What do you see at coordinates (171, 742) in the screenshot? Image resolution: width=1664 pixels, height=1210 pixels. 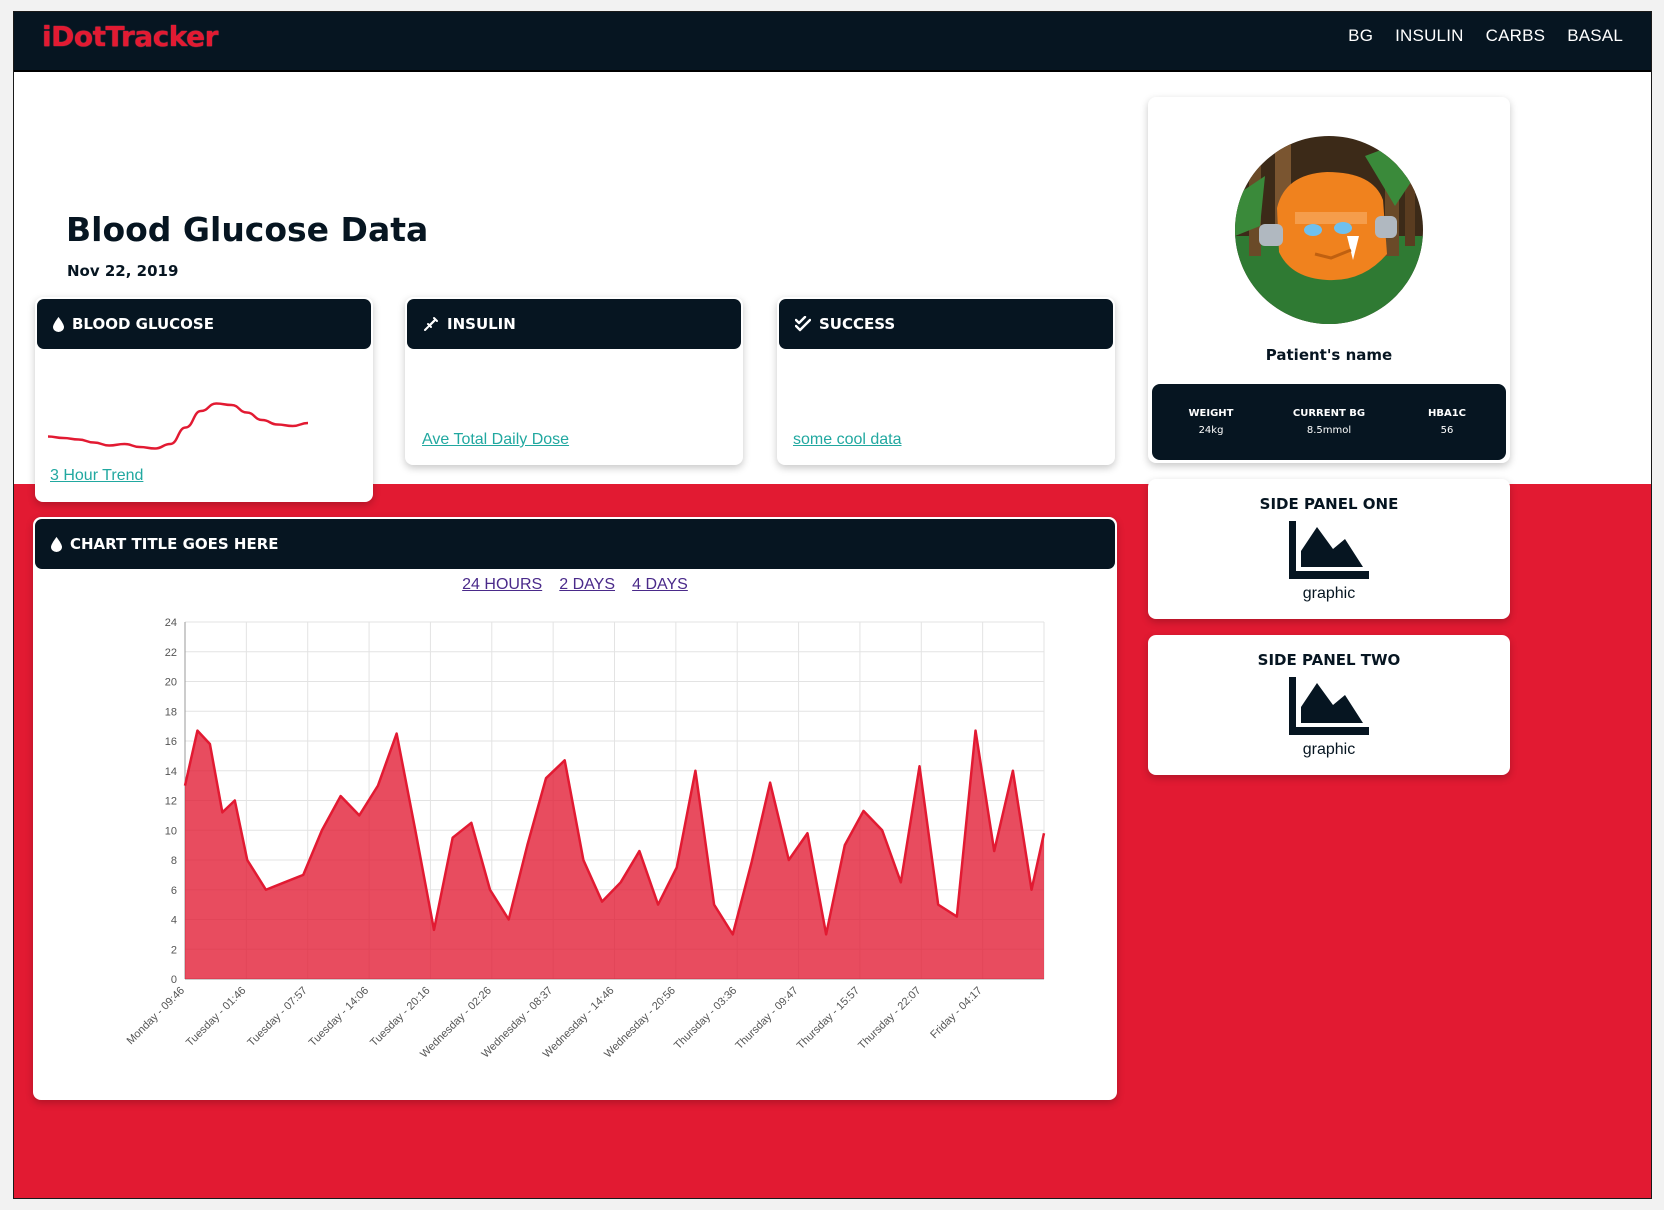 I see `y-tick-label: 16` at bounding box center [171, 742].